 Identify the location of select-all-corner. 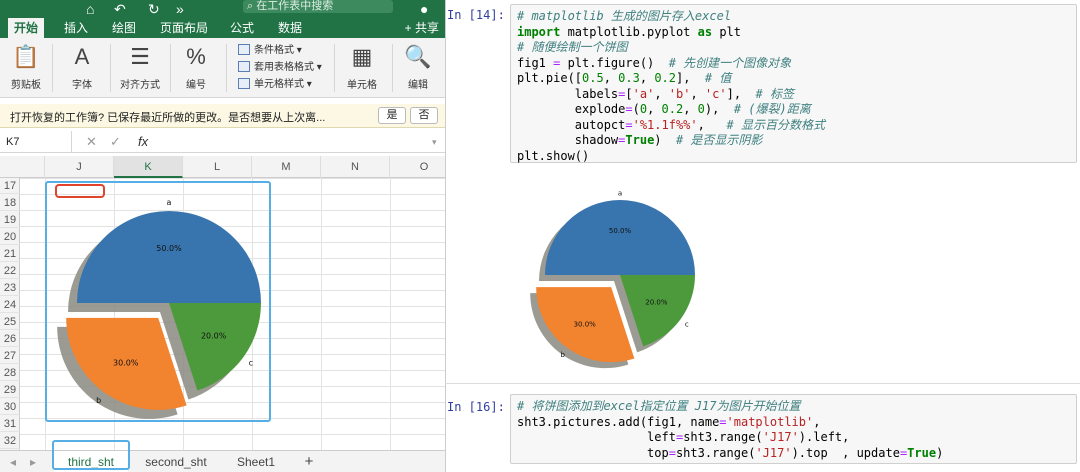
(22, 167).